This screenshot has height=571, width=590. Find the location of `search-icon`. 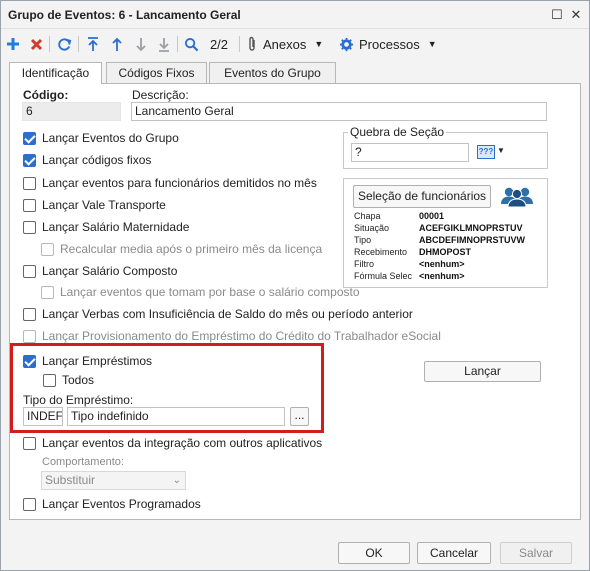

search-icon is located at coordinates (191, 44).